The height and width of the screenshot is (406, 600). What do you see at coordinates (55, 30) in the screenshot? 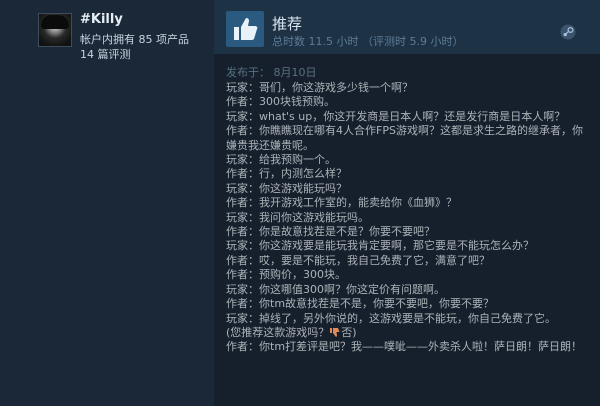
I see `avatar` at bounding box center [55, 30].